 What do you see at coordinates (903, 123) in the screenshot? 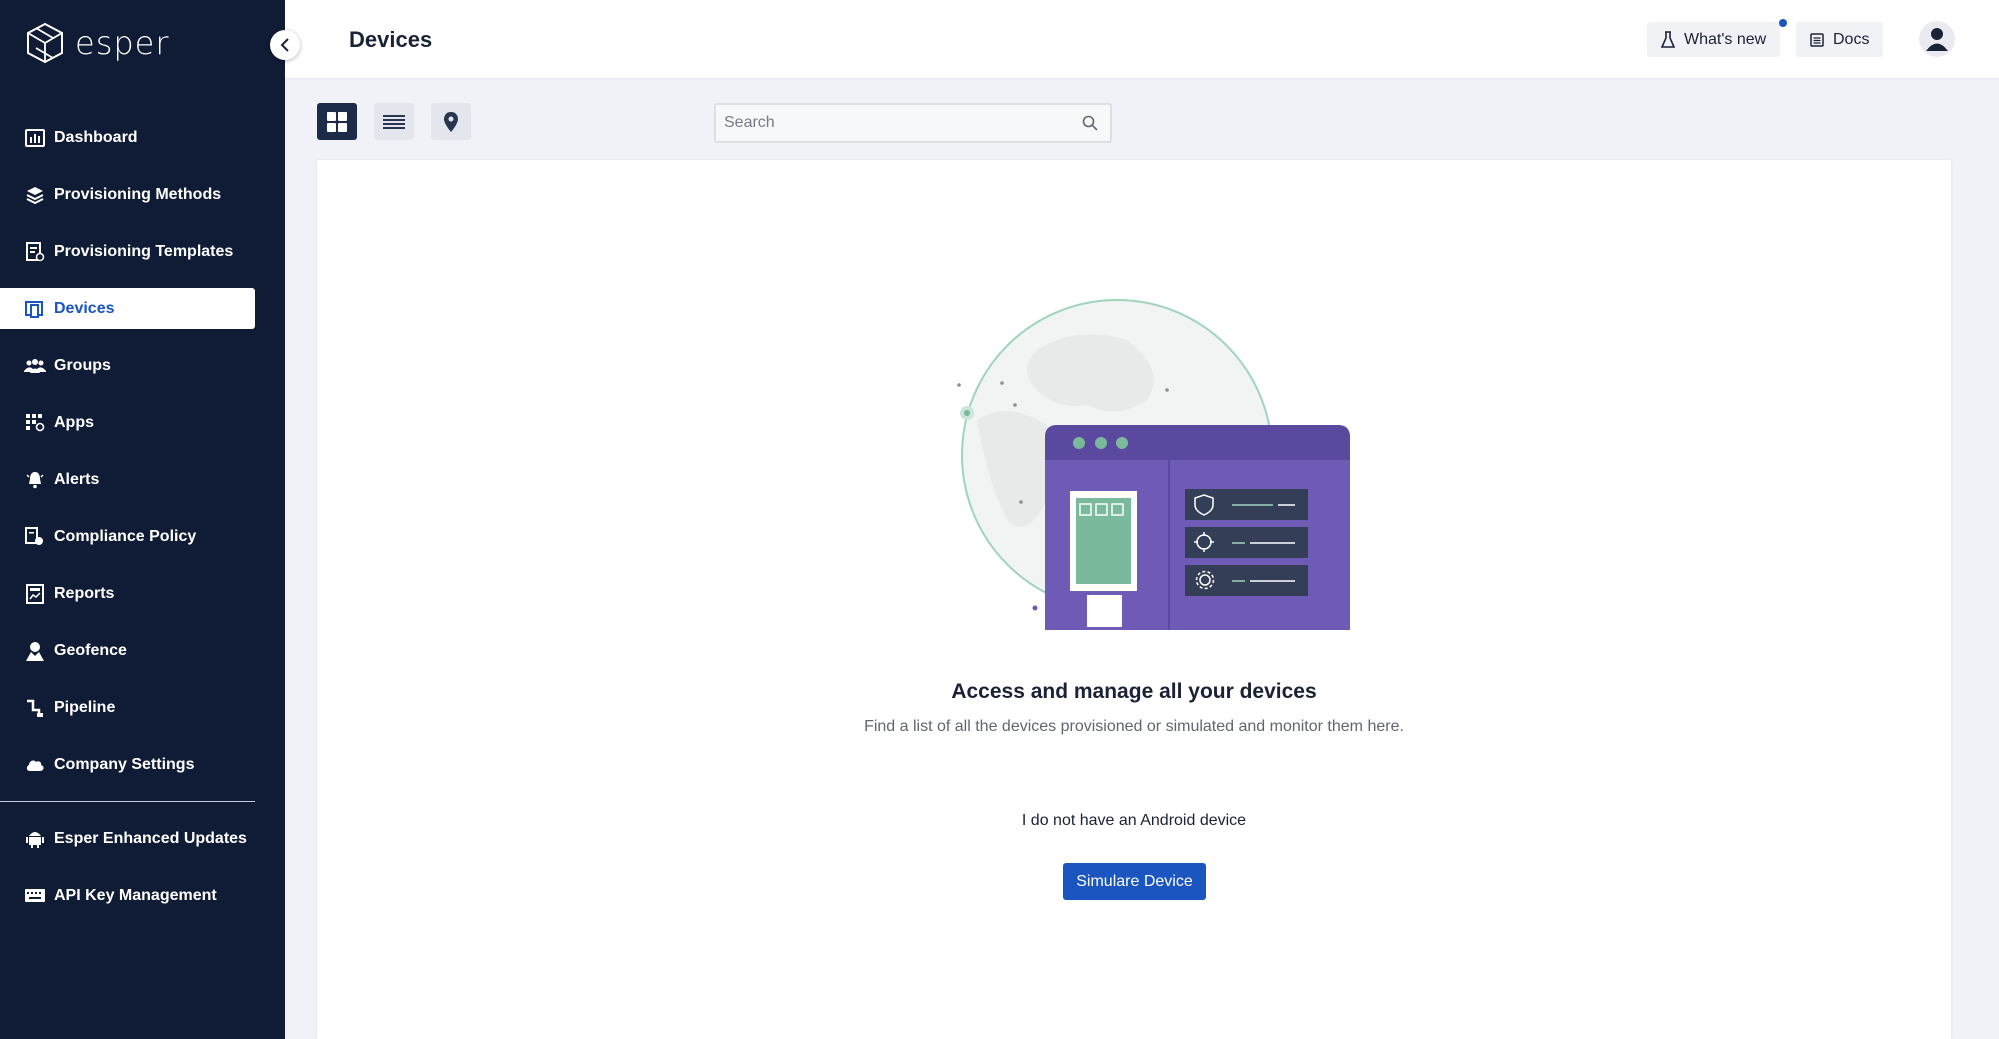
I see `search-input` at bounding box center [903, 123].